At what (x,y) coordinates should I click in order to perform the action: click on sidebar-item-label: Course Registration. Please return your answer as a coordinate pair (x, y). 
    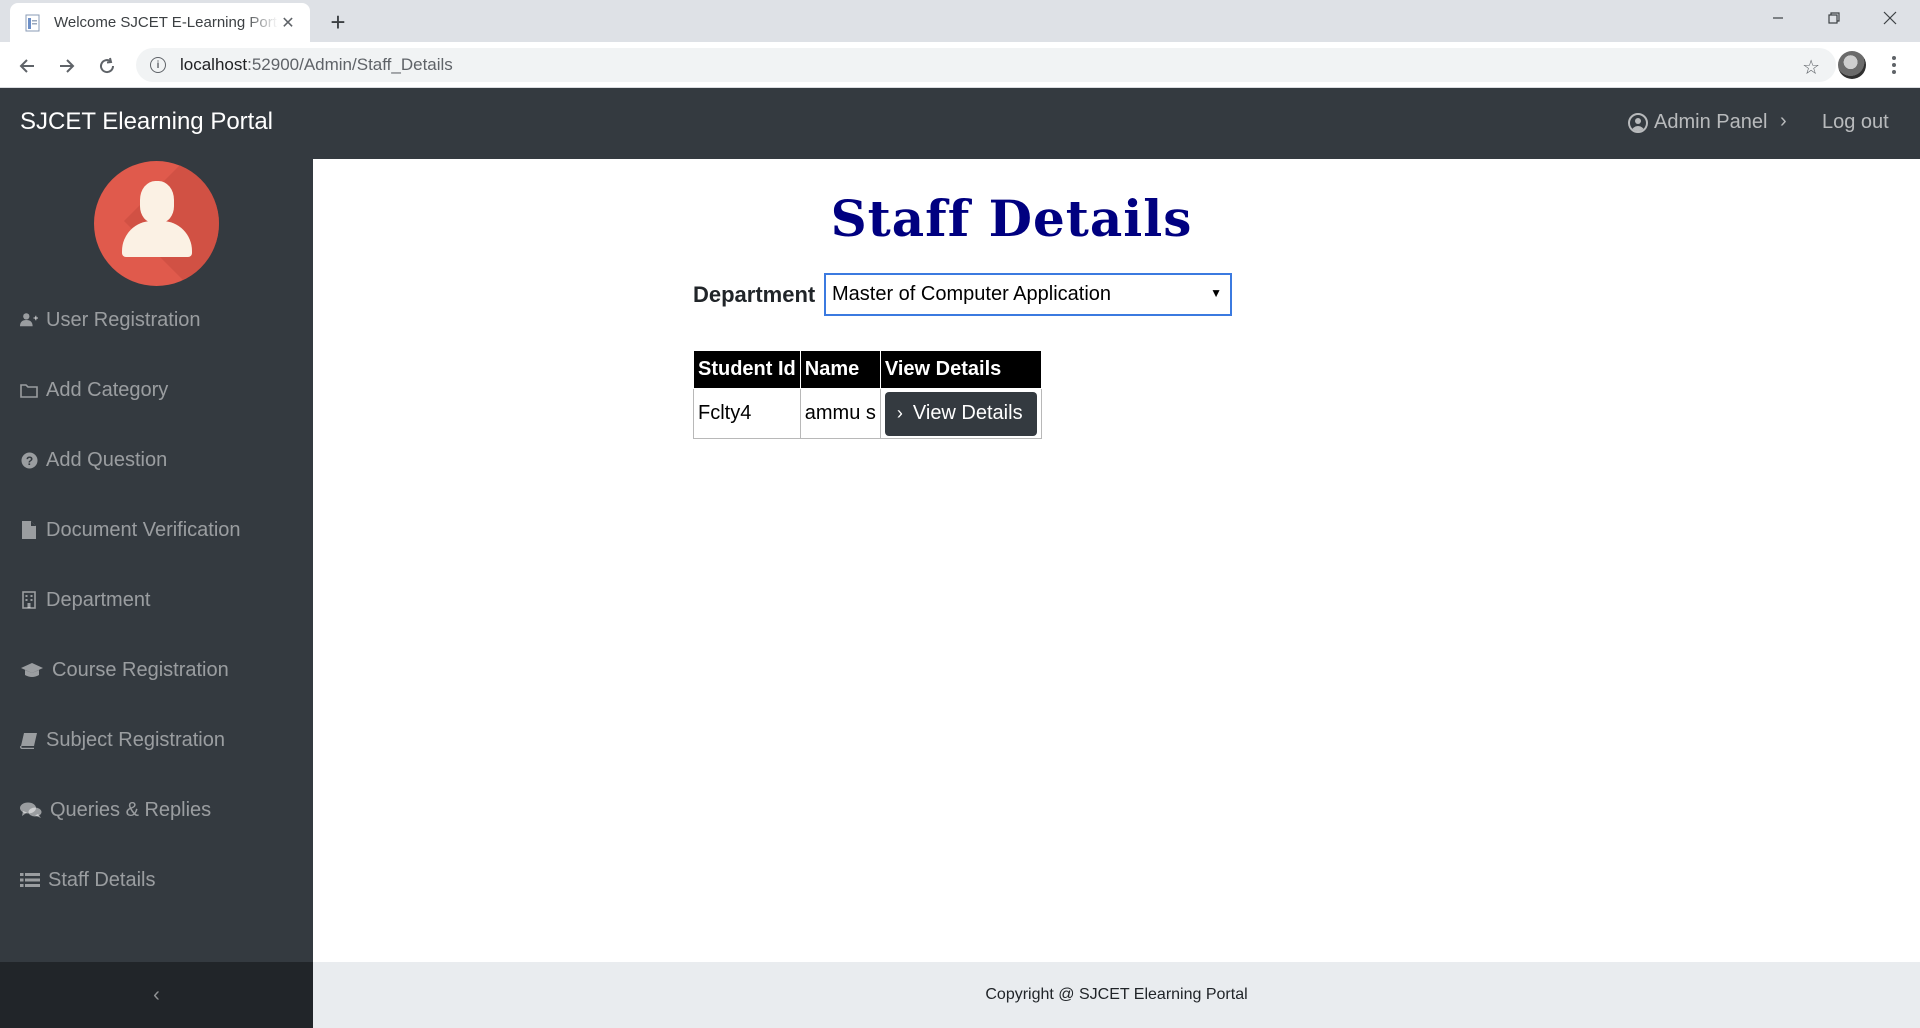
    Looking at the image, I should click on (140, 669).